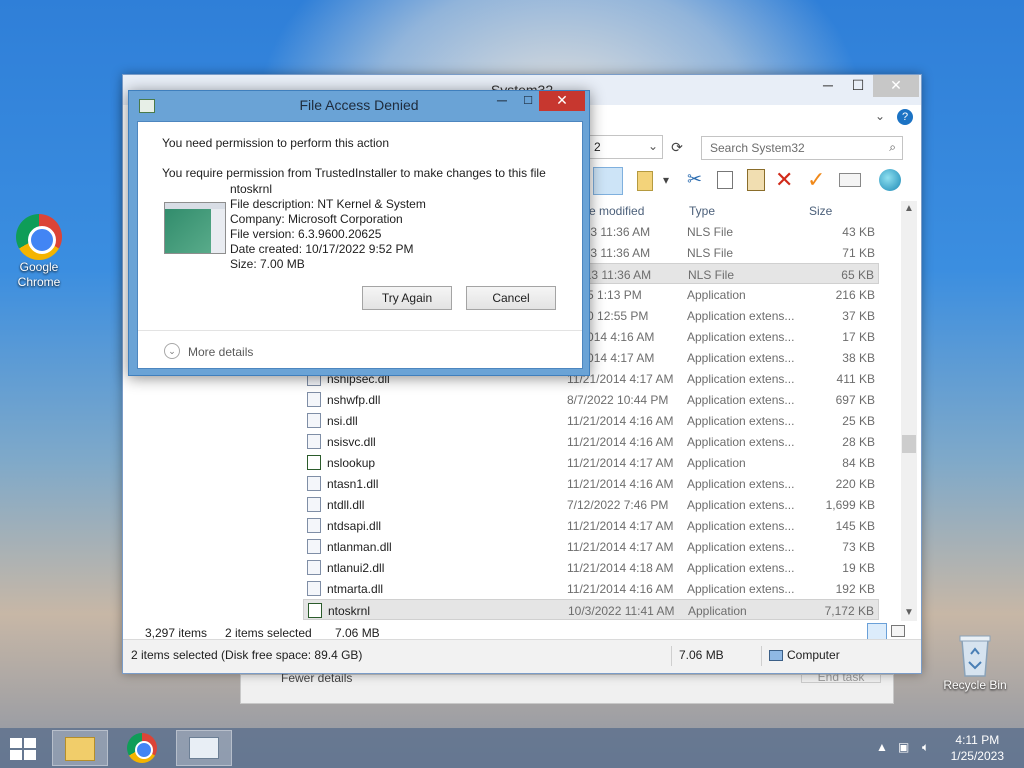 The width and height of the screenshot is (1024, 768). Describe the element at coordinates (858, 463) in the screenshot. I see `file-size: 84 KB` at that location.